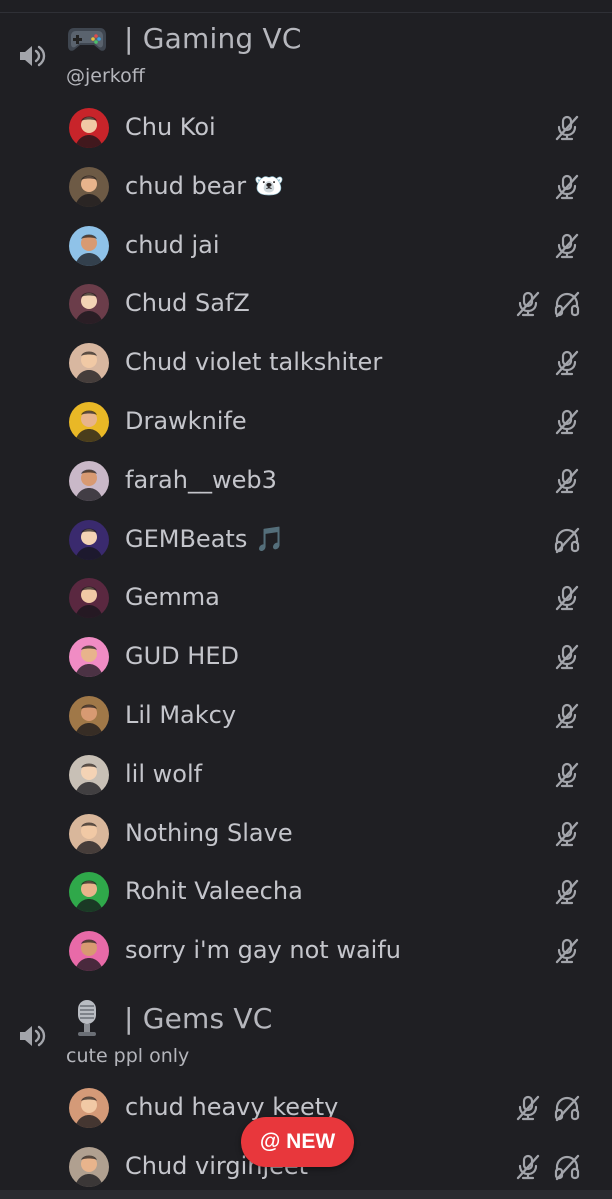 The height and width of the screenshot is (1199, 612). What do you see at coordinates (306, 835) in the screenshot?
I see `voice-member: Nothing Slave` at bounding box center [306, 835].